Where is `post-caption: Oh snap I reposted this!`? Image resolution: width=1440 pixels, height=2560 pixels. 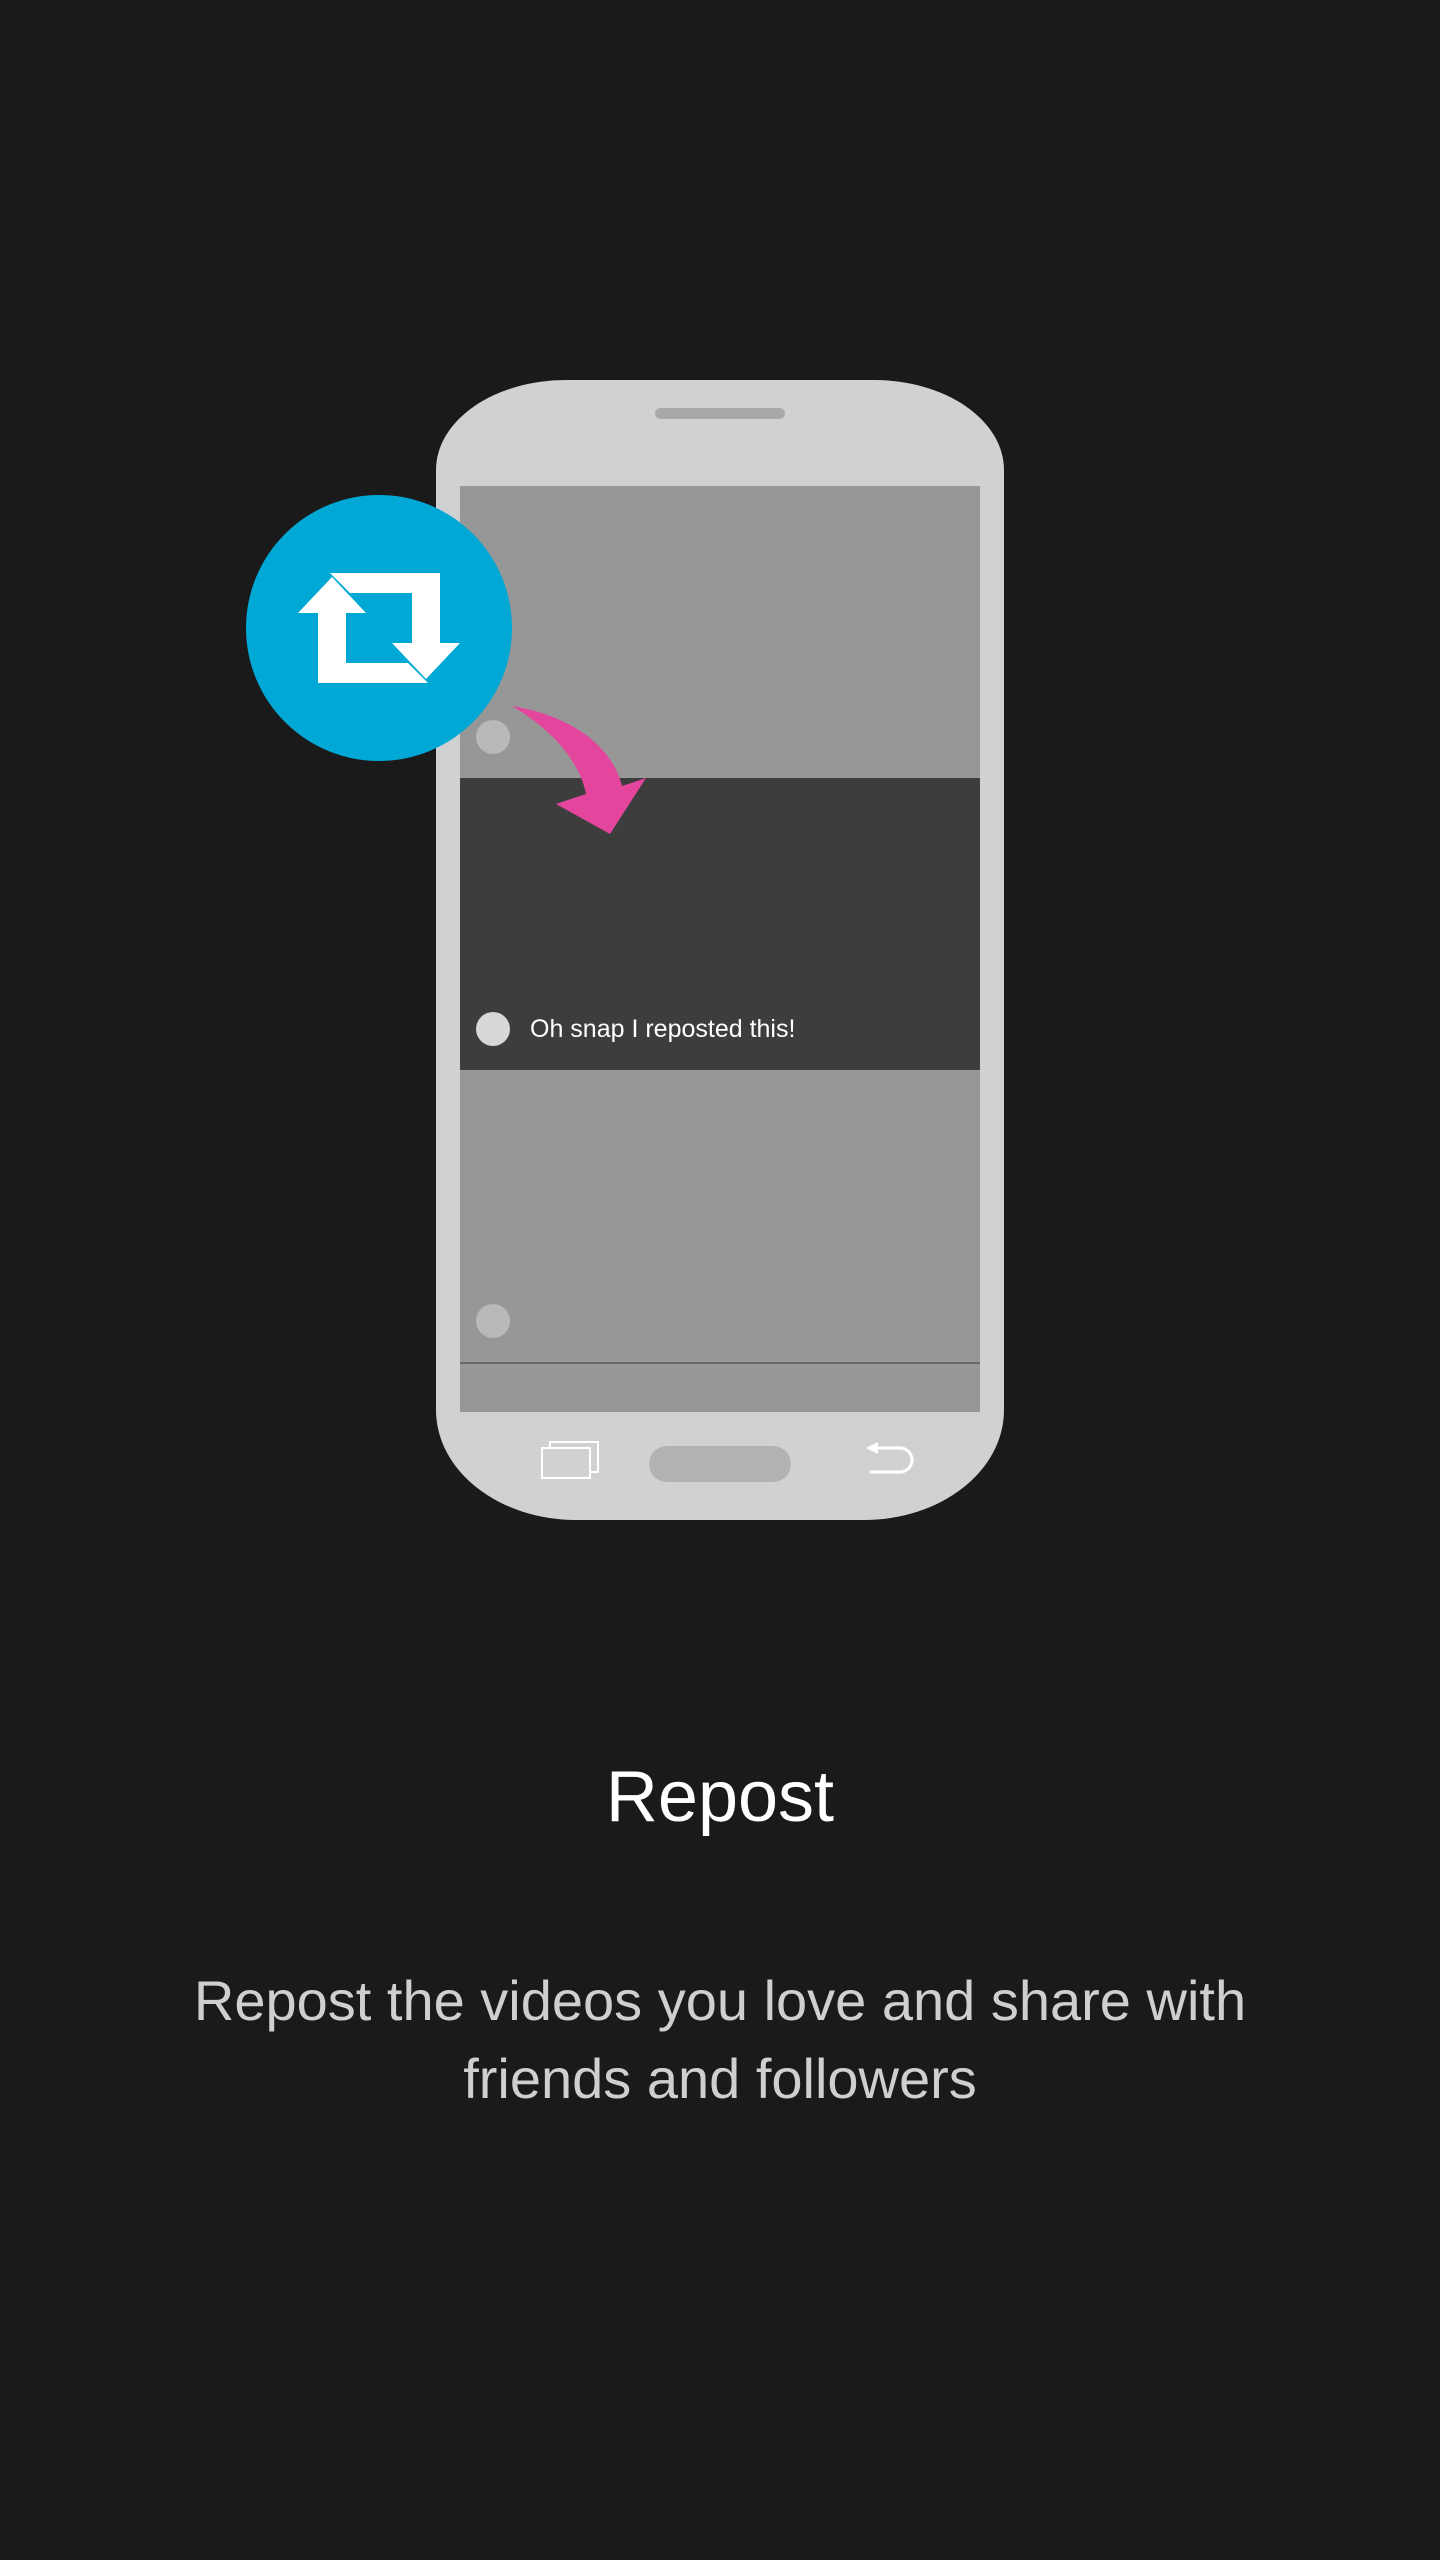 post-caption: Oh snap I reposted this! is located at coordinates (663, 1029).